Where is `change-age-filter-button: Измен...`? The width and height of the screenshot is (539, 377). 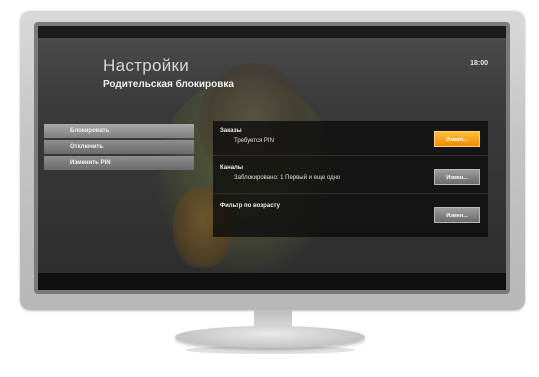
change-age-filter-button: Измен... is located at coordinates (457, 215).